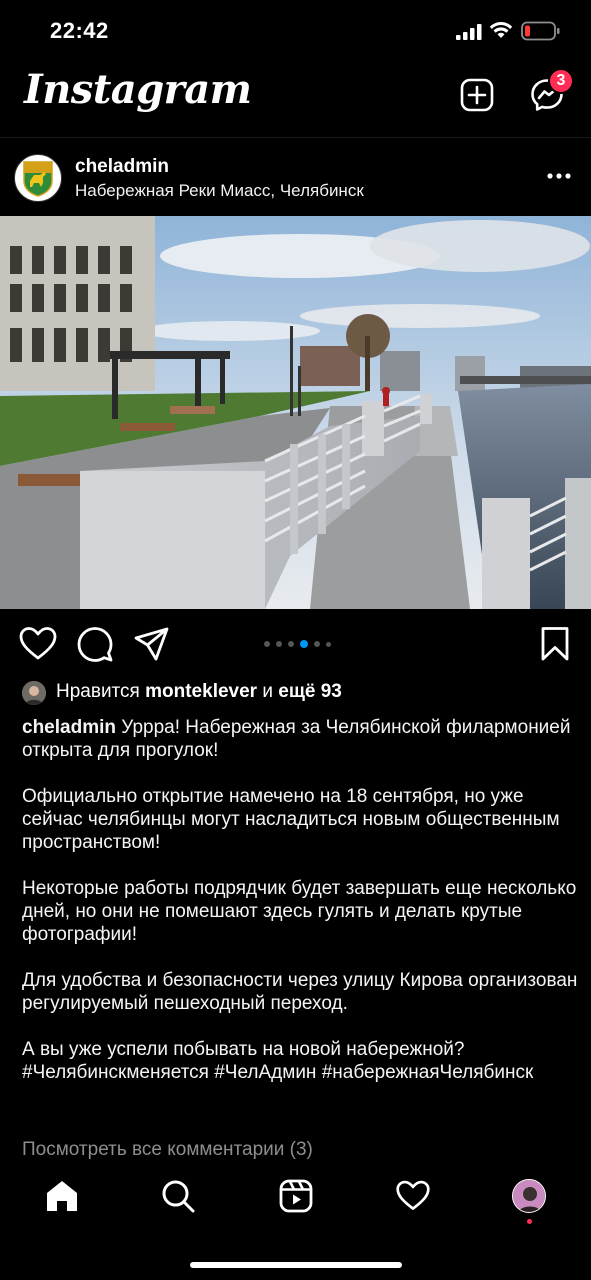  I want to click on reels-icon, so click(296, 1196).